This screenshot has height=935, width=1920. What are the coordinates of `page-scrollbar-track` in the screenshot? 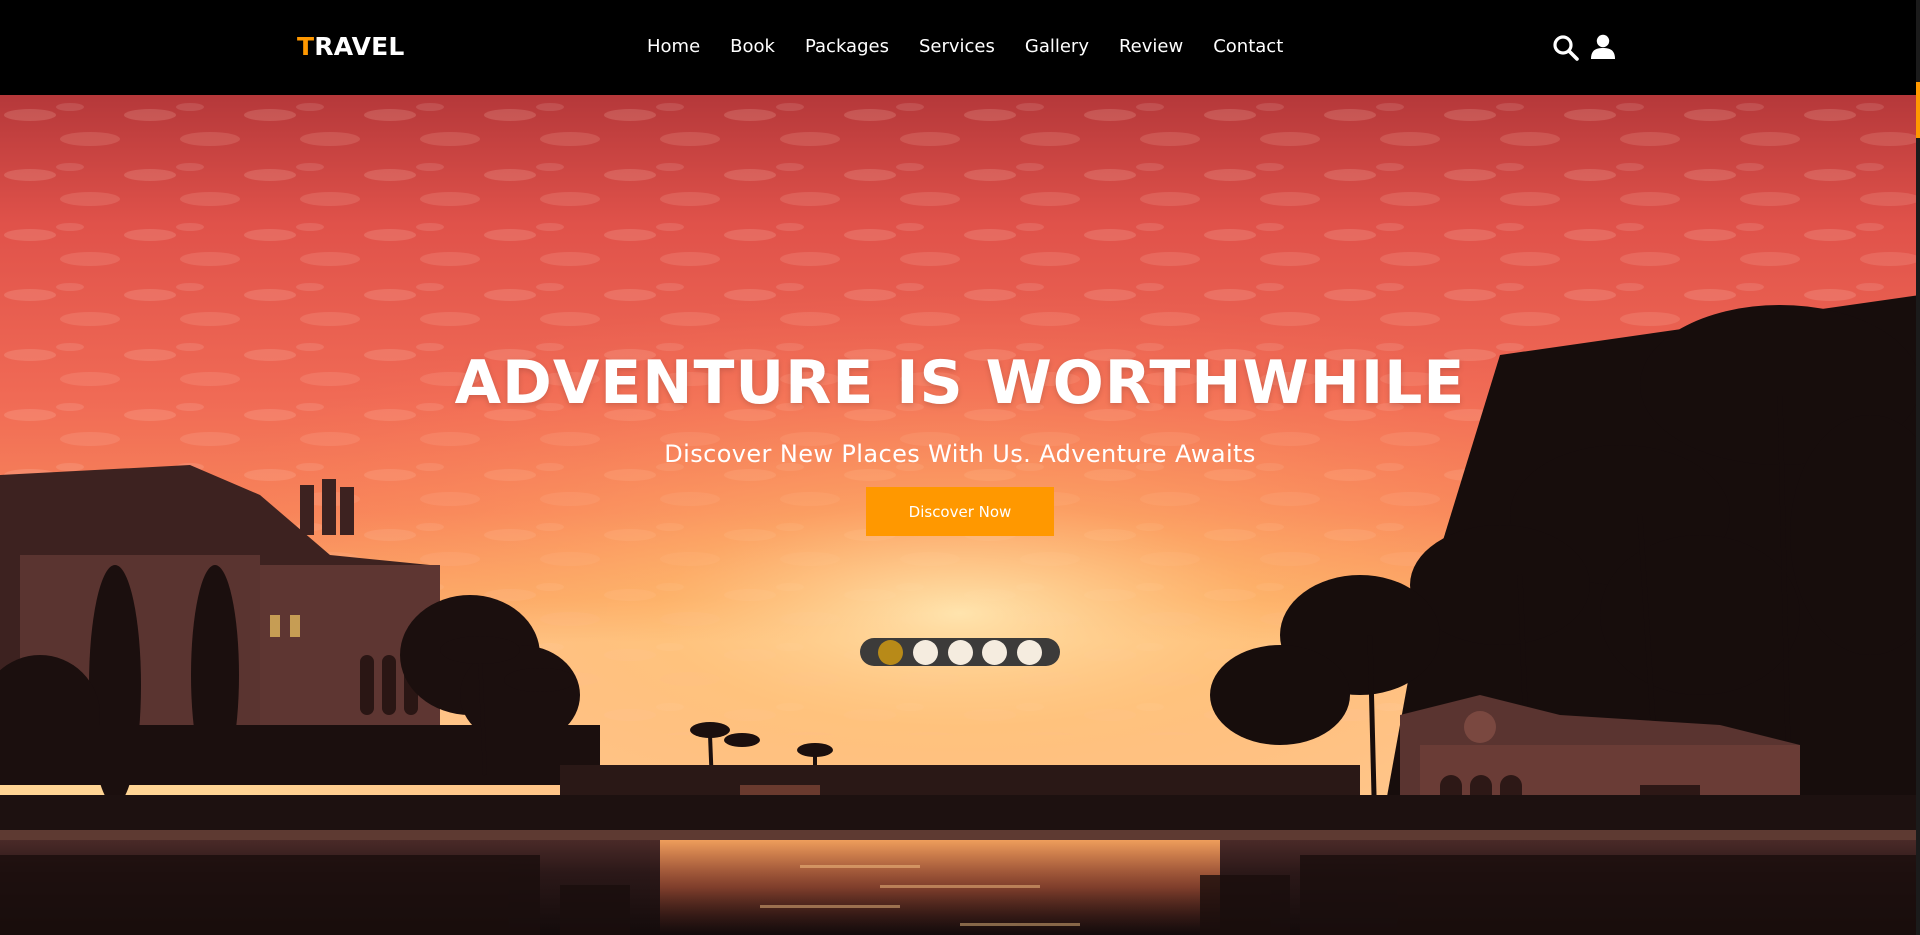 It's located at (1918, 467).